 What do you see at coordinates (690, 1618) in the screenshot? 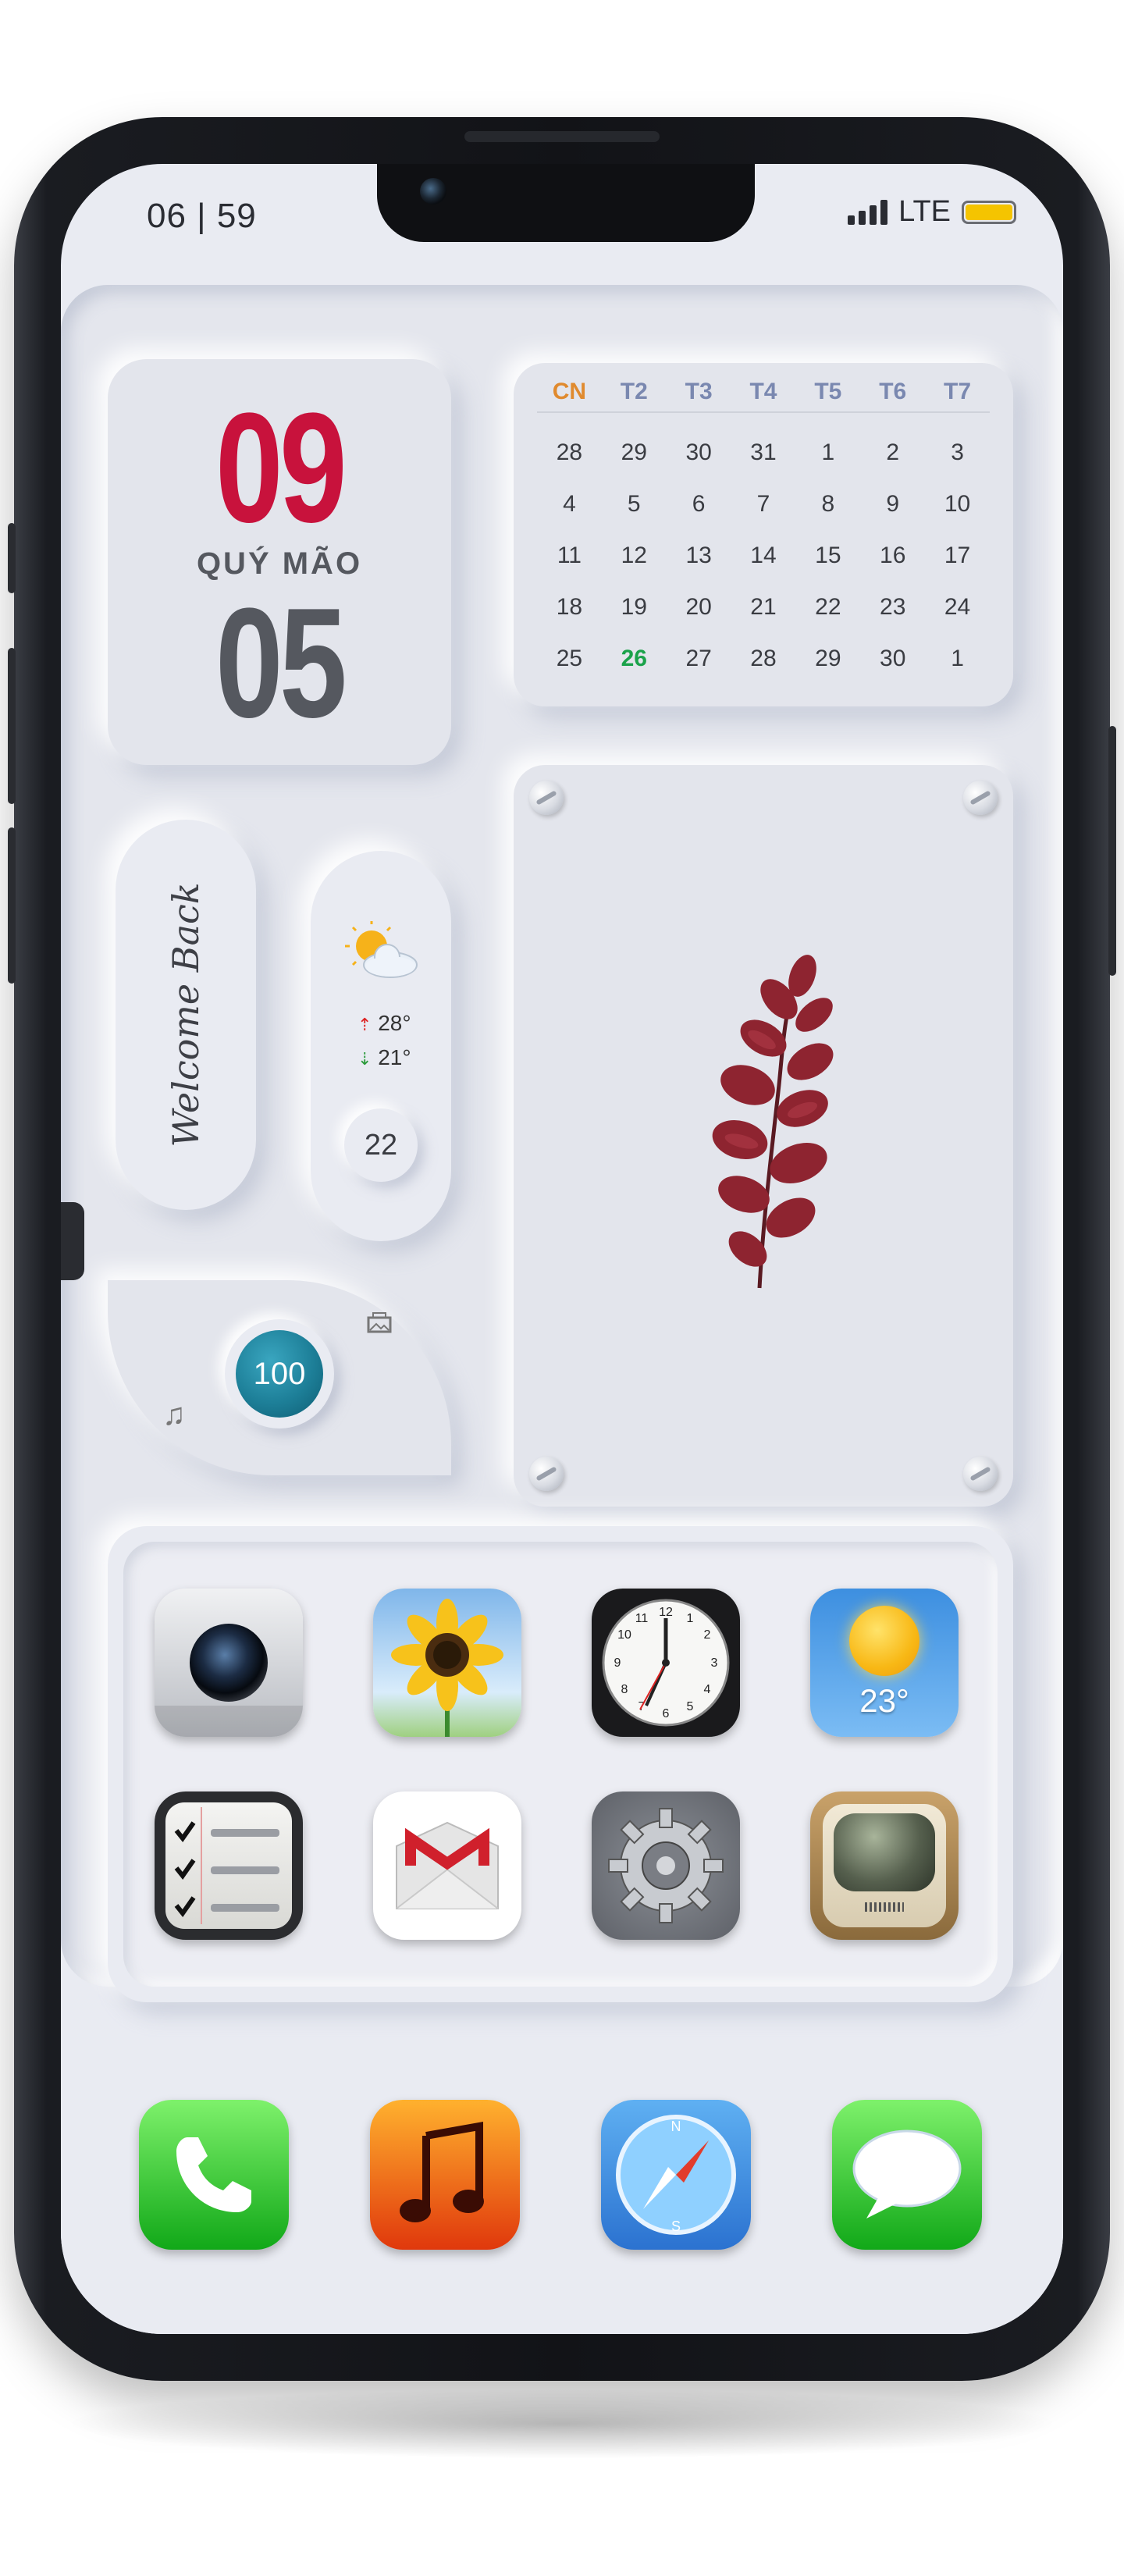
I see `svg-text: 1` at bounding box center [690, 1618].